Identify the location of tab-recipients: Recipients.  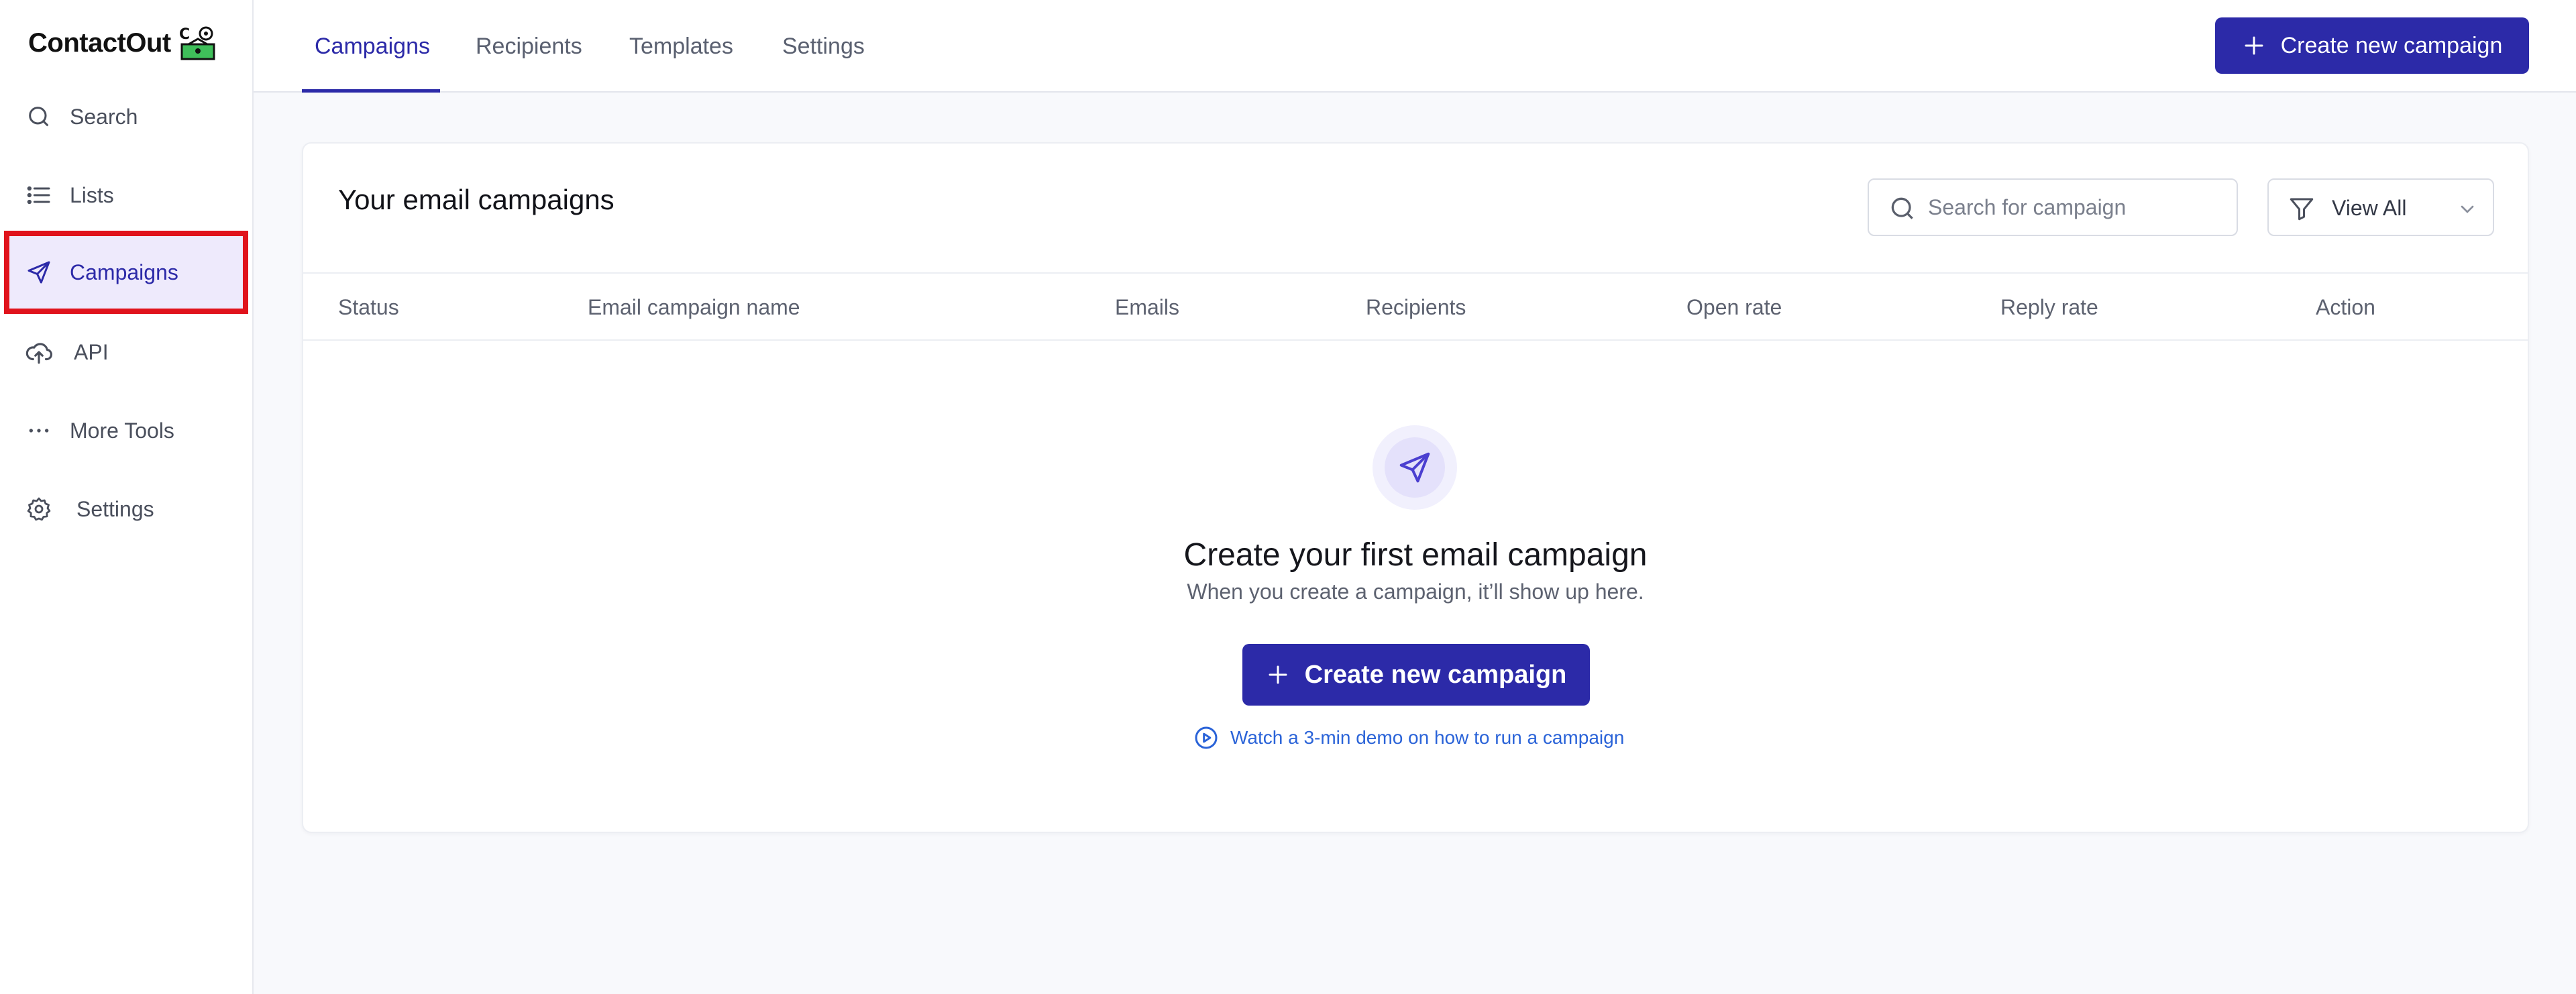
(529, 46).